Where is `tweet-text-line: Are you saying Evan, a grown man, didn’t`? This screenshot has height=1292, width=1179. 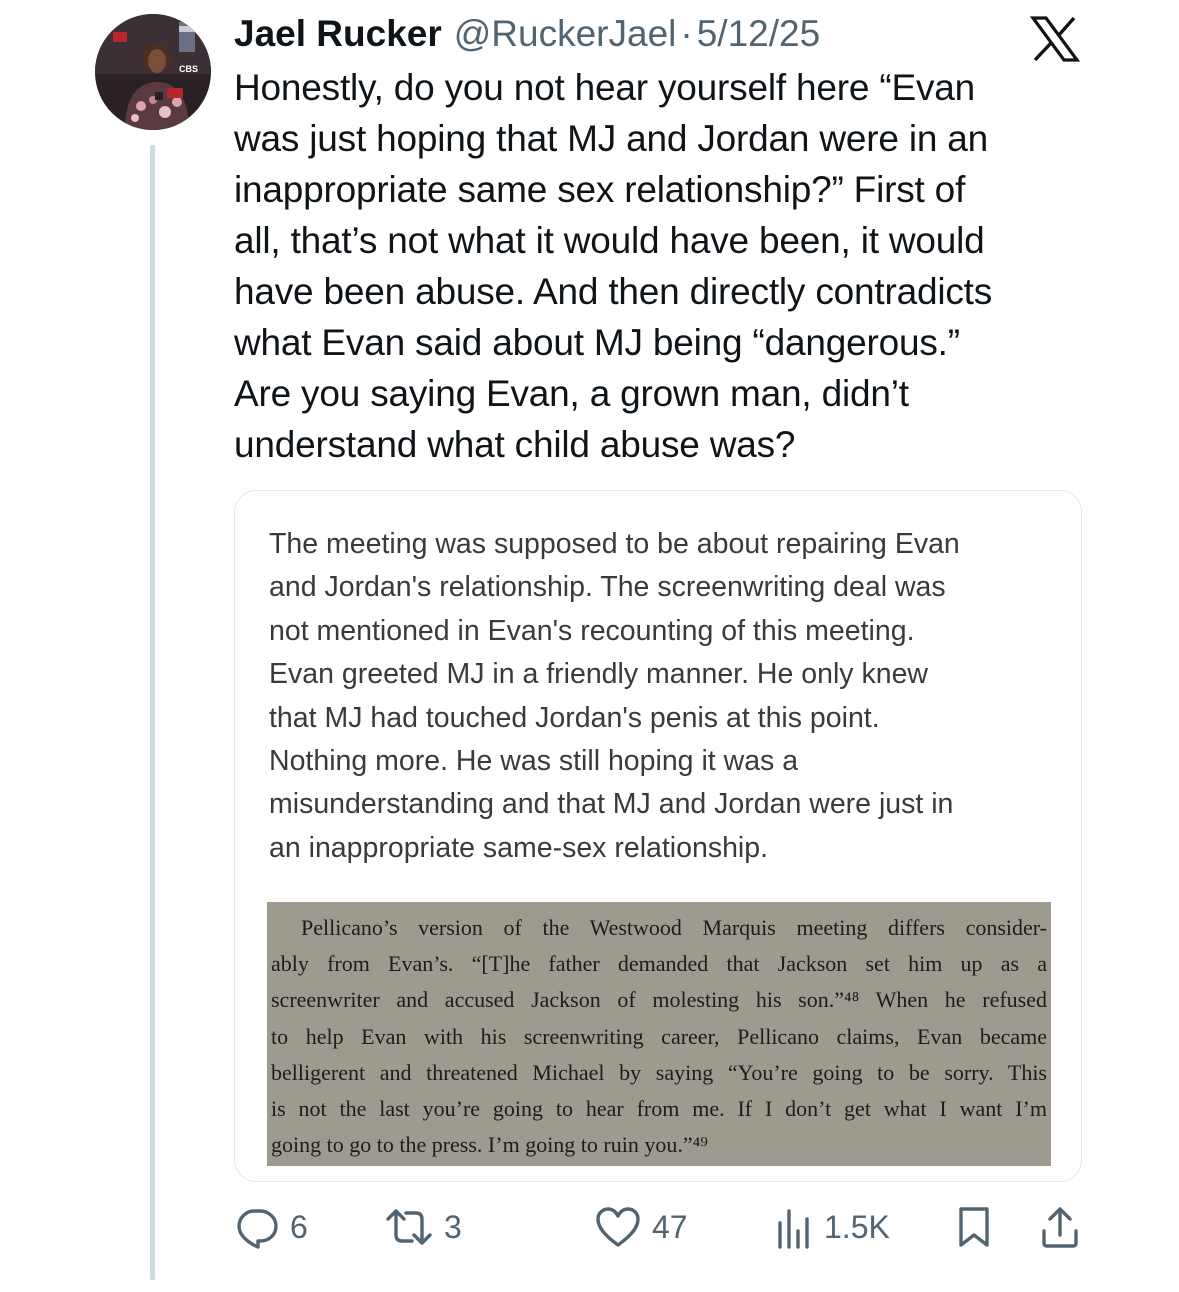
tweet-text-line: Are you saying Evan, a grown man, didn’t is located at coordinates (571, 393).